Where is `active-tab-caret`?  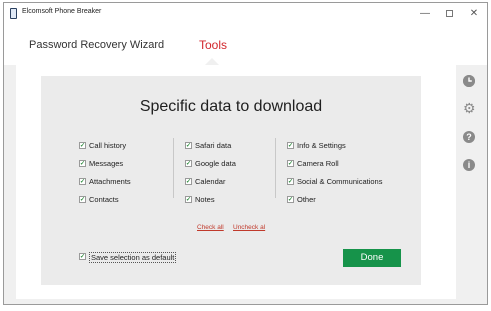
active-tab-caret is located at coordinates (212, 61).